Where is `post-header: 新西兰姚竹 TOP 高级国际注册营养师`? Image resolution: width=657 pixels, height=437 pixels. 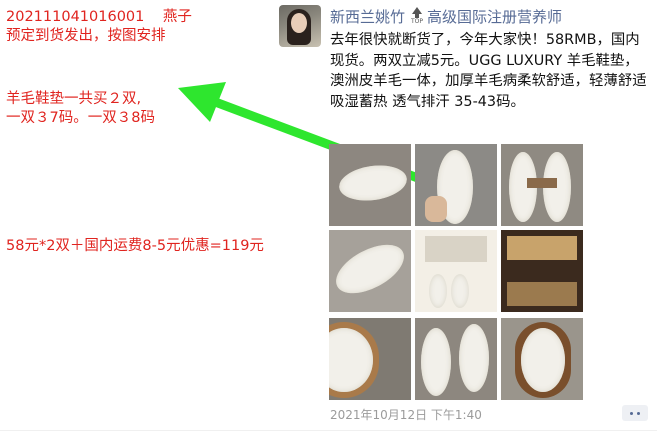
post-header: 新西兰姚竹 TOP 高级国际注册营养师 is located at coordinates (446, 16).